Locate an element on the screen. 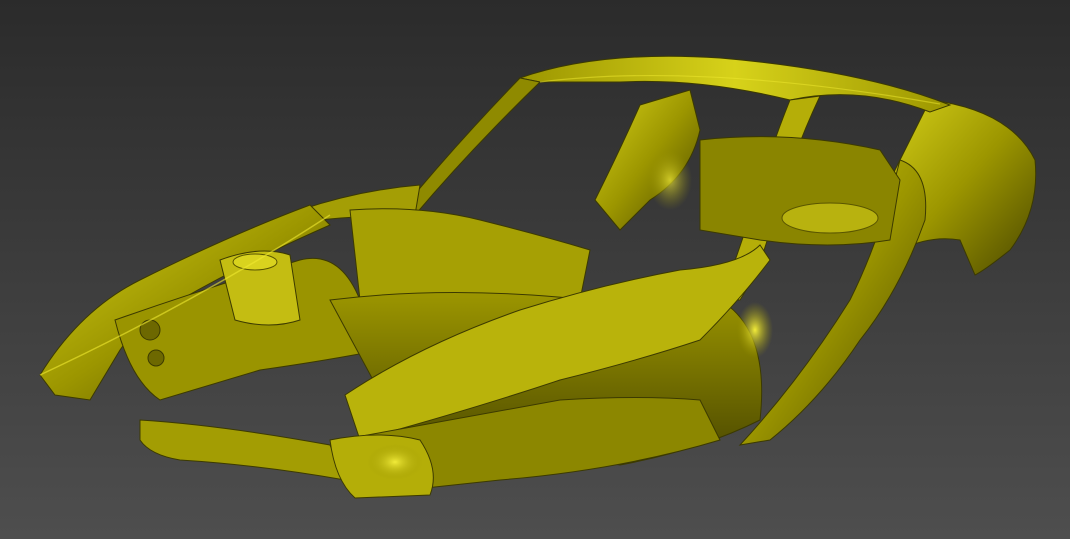 The width and height of the screenshot is (1070, 539). specular-glint-front is located at coordinates (395, 462).